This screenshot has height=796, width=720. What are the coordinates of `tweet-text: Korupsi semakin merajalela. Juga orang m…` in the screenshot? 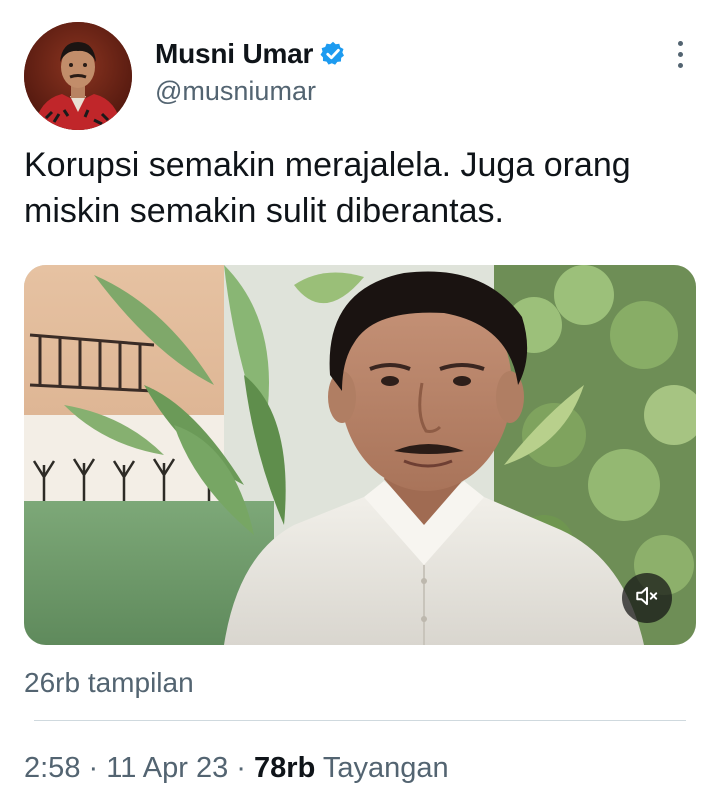 It's located at (327, 188).